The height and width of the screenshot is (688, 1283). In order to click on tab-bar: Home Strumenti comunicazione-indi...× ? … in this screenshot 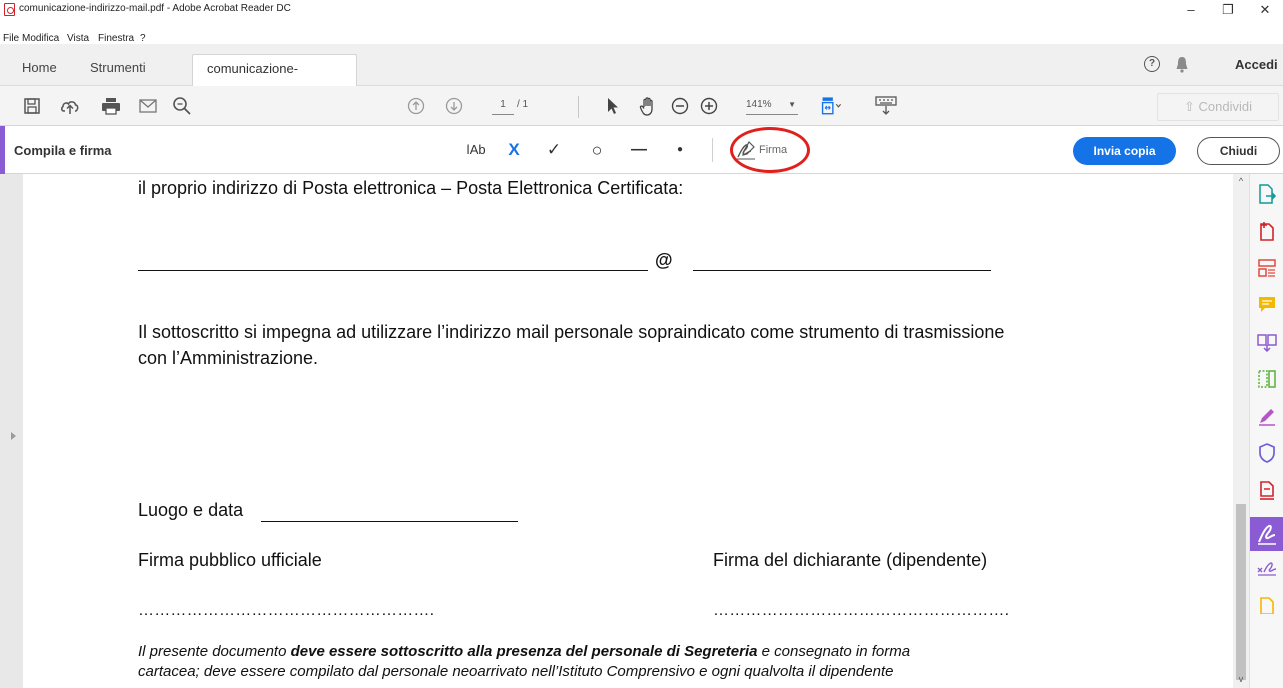, I will do `click(641, 74)`.